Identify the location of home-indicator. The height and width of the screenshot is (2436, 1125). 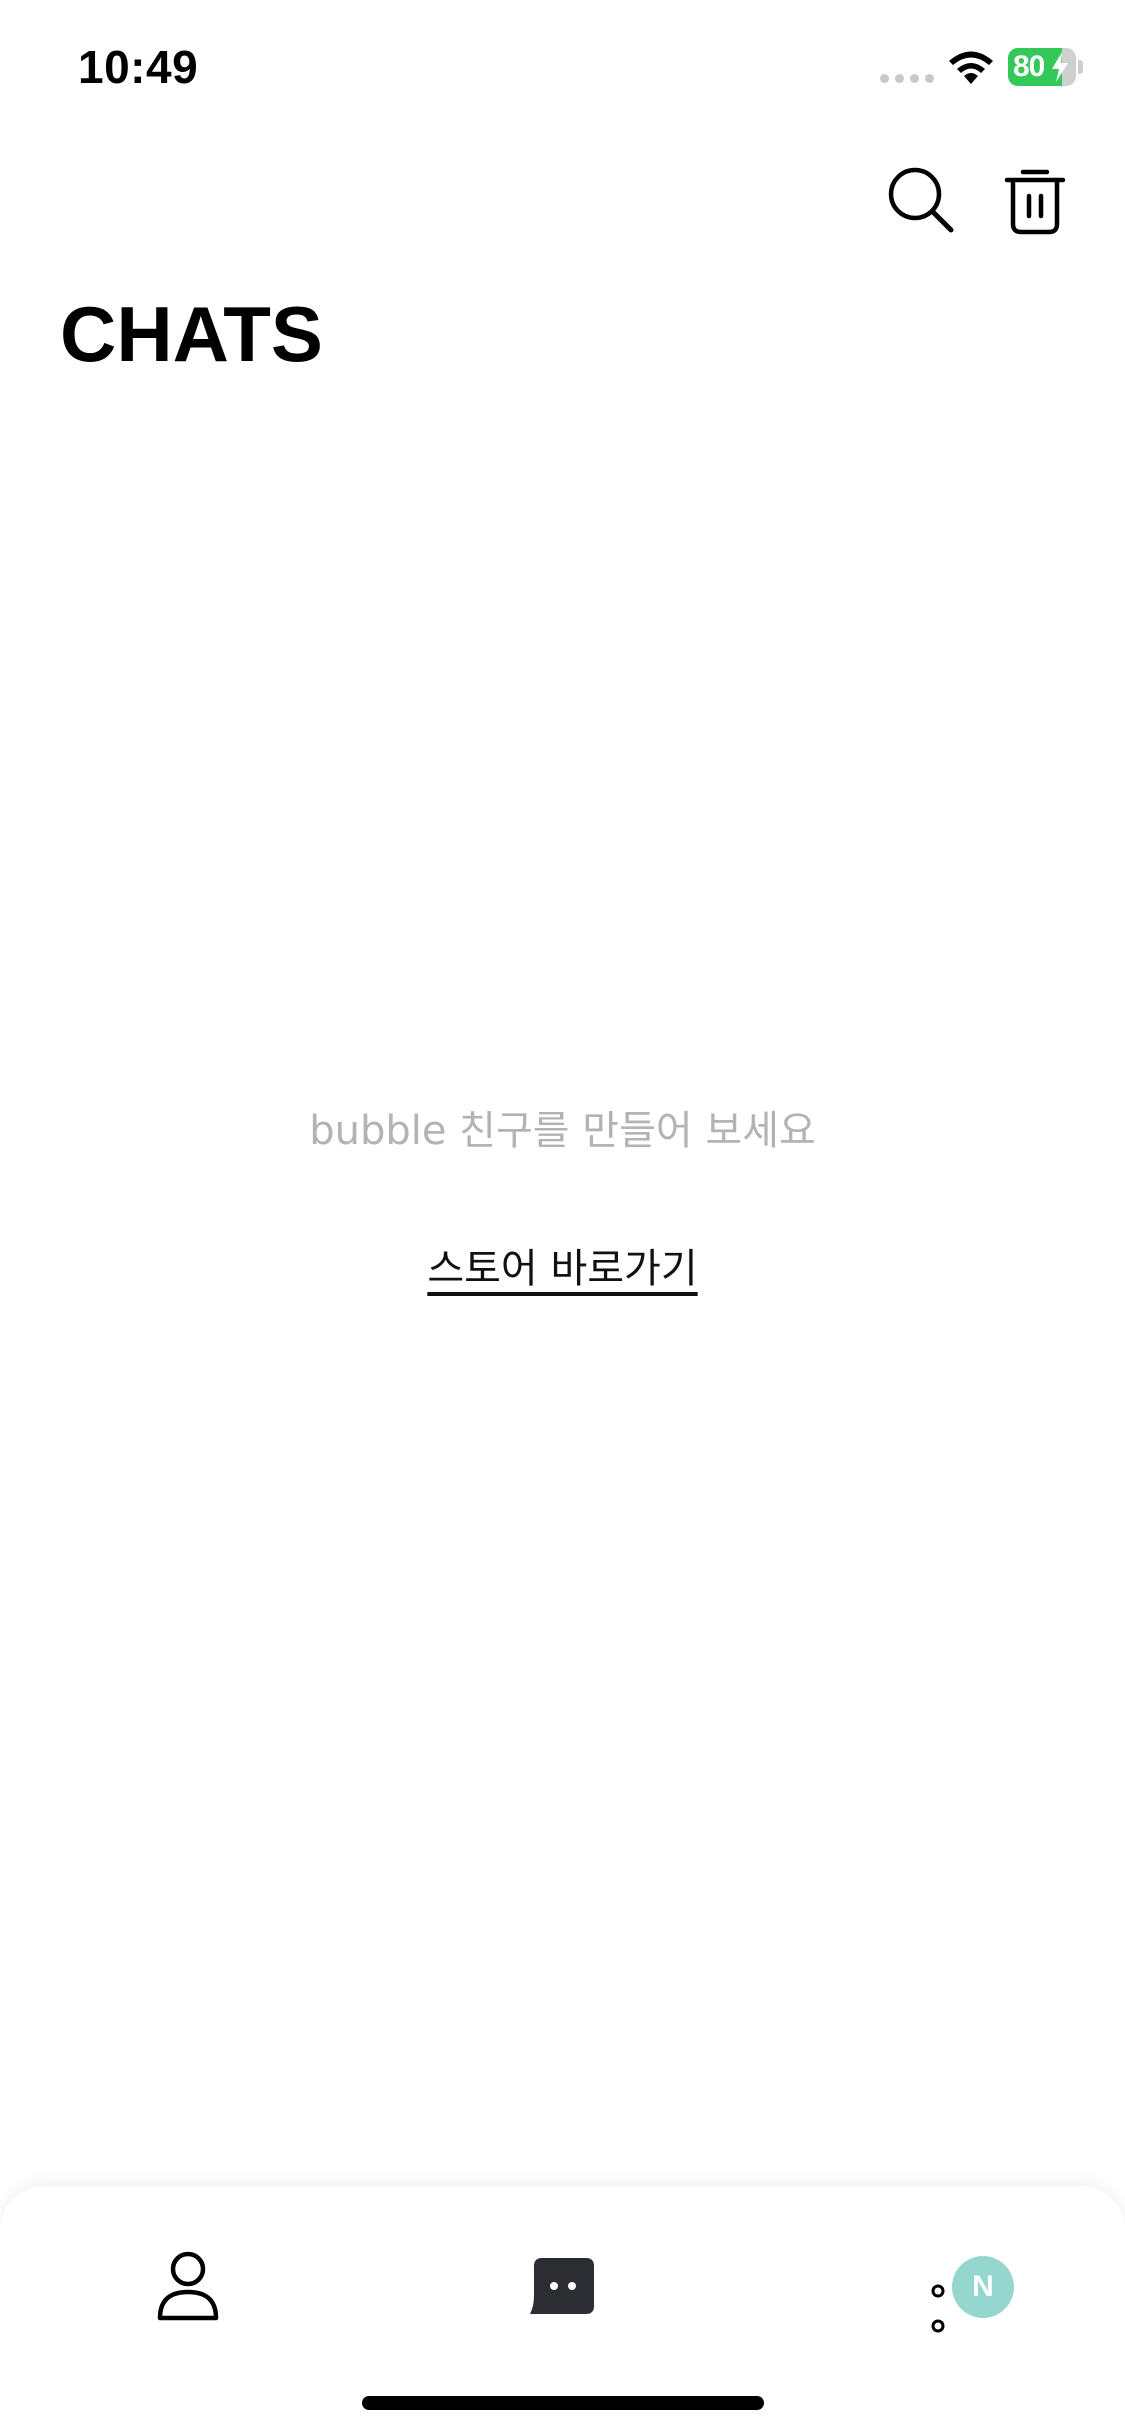
(563, 2403).